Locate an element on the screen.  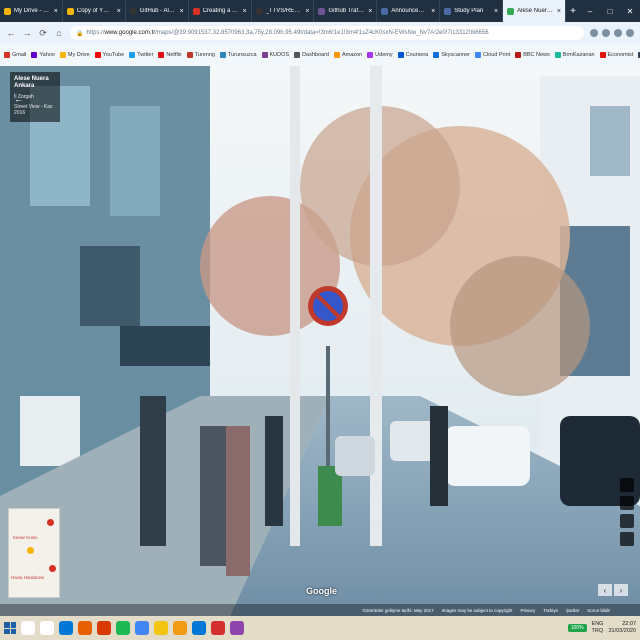
window-controls: – □ ✕ is located at coordinates (610, 11).